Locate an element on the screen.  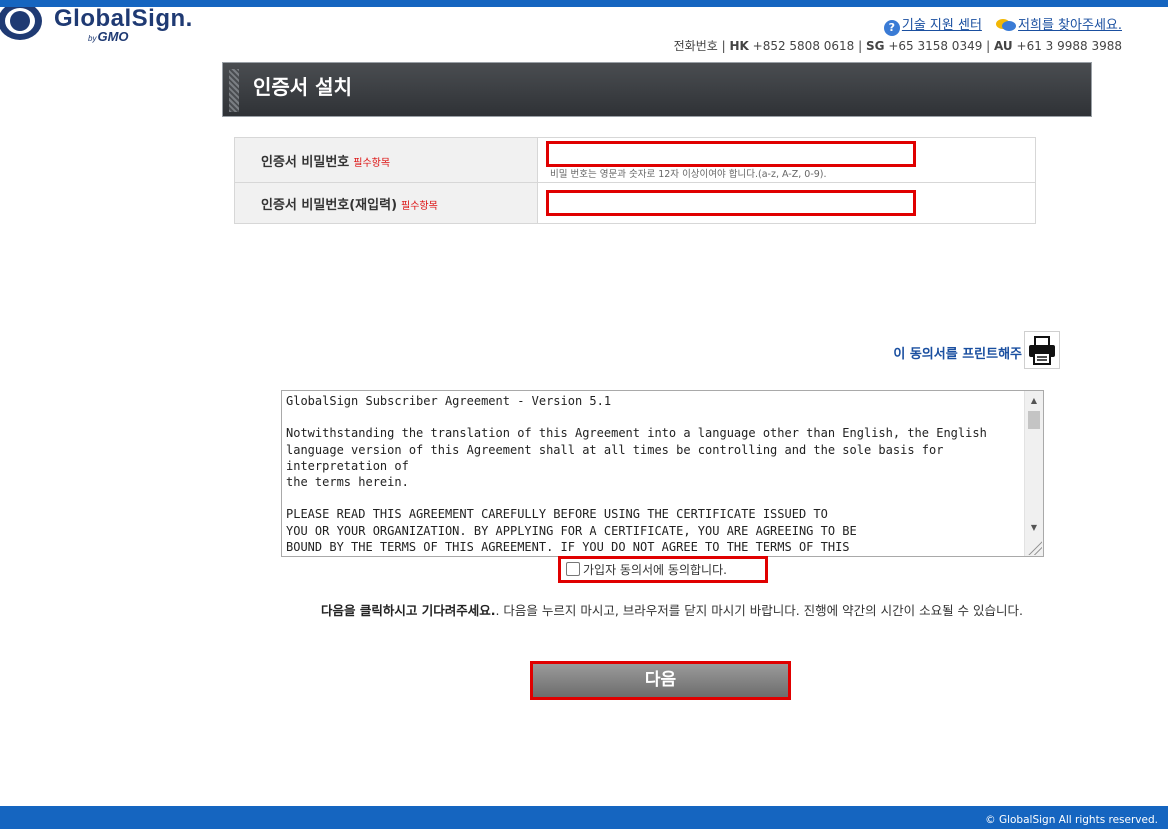
tech-support-link: 기술 지원 센터 is located at coordinates (942, 25).